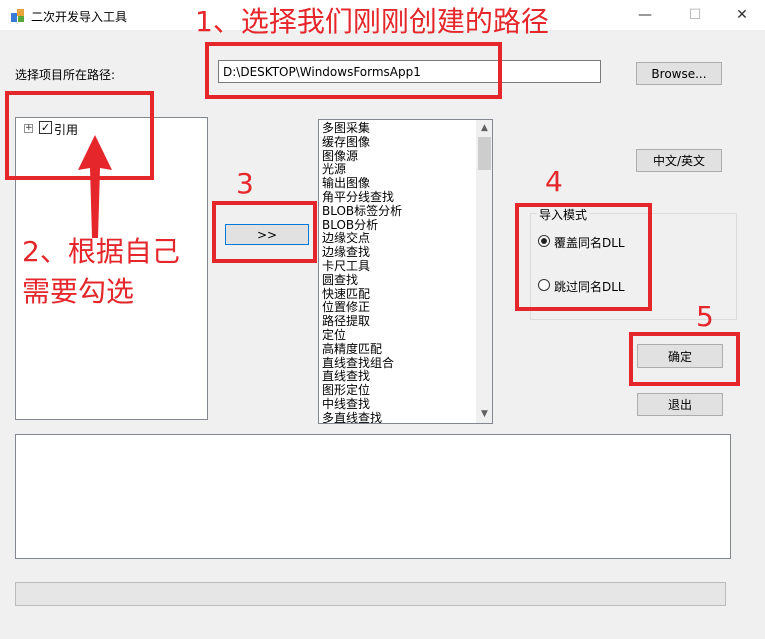  I want to click on list-item: 图像源, so click(398, 156).